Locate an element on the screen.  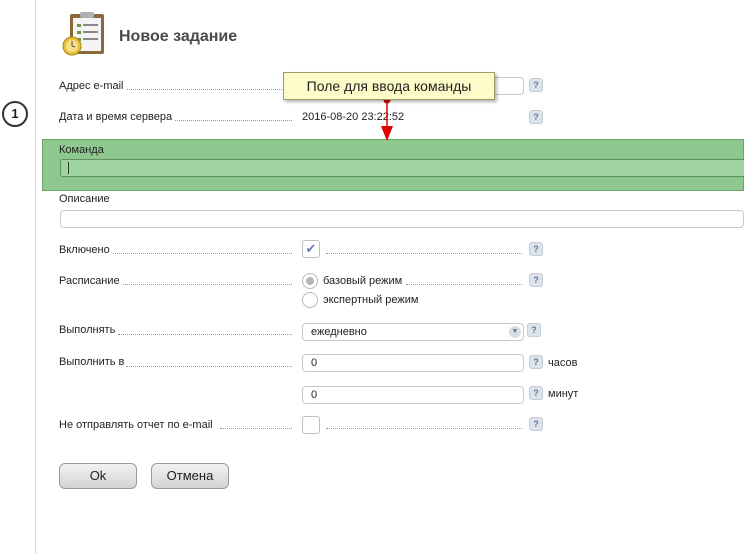
server-time-value: 2016-08-20 23:22:52 is located at coordinates (353, 117).